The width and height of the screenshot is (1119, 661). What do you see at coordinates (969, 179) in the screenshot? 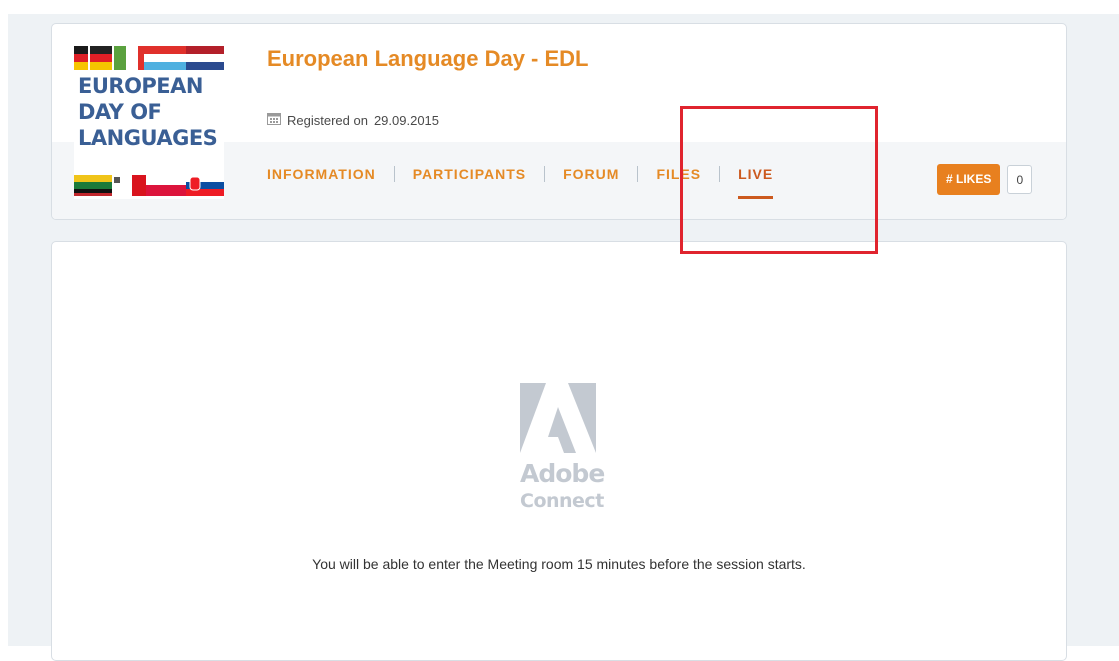
I see `likes-button: # LIKES` at bounding box center [969, 179].